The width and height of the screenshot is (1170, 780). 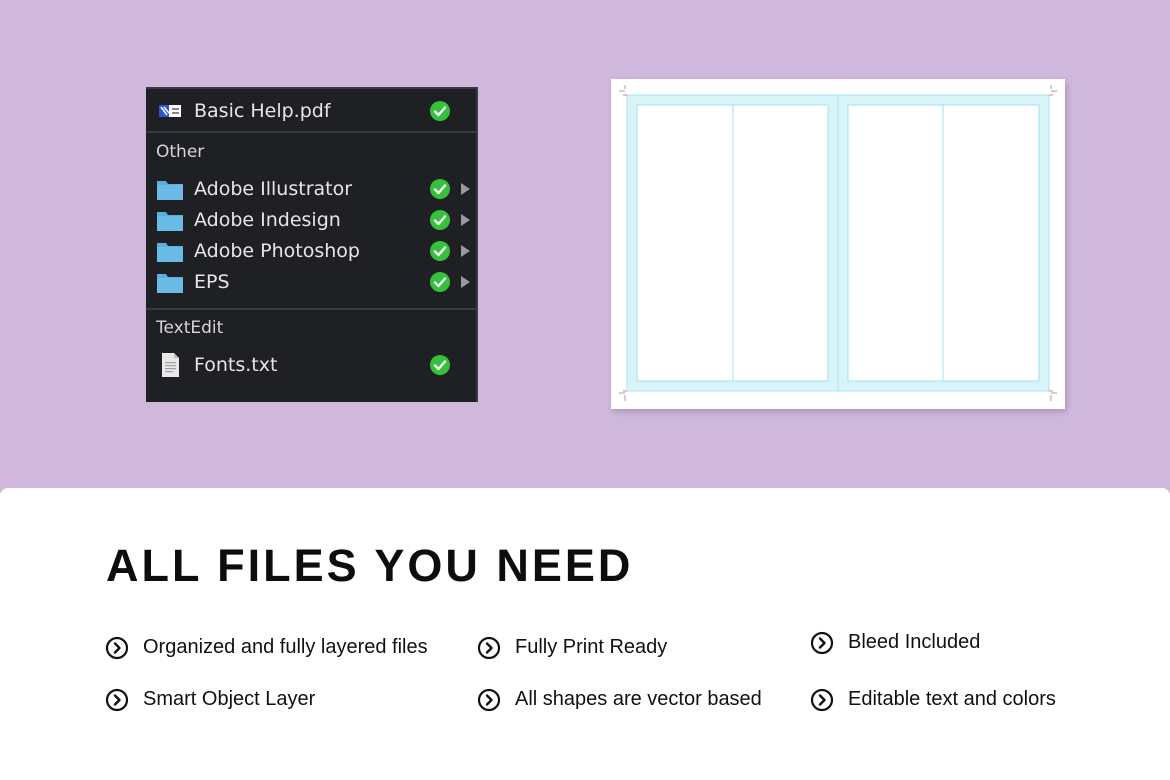 I want to click on group-header-textedit: TextEdit, so click(x=190, y=328).